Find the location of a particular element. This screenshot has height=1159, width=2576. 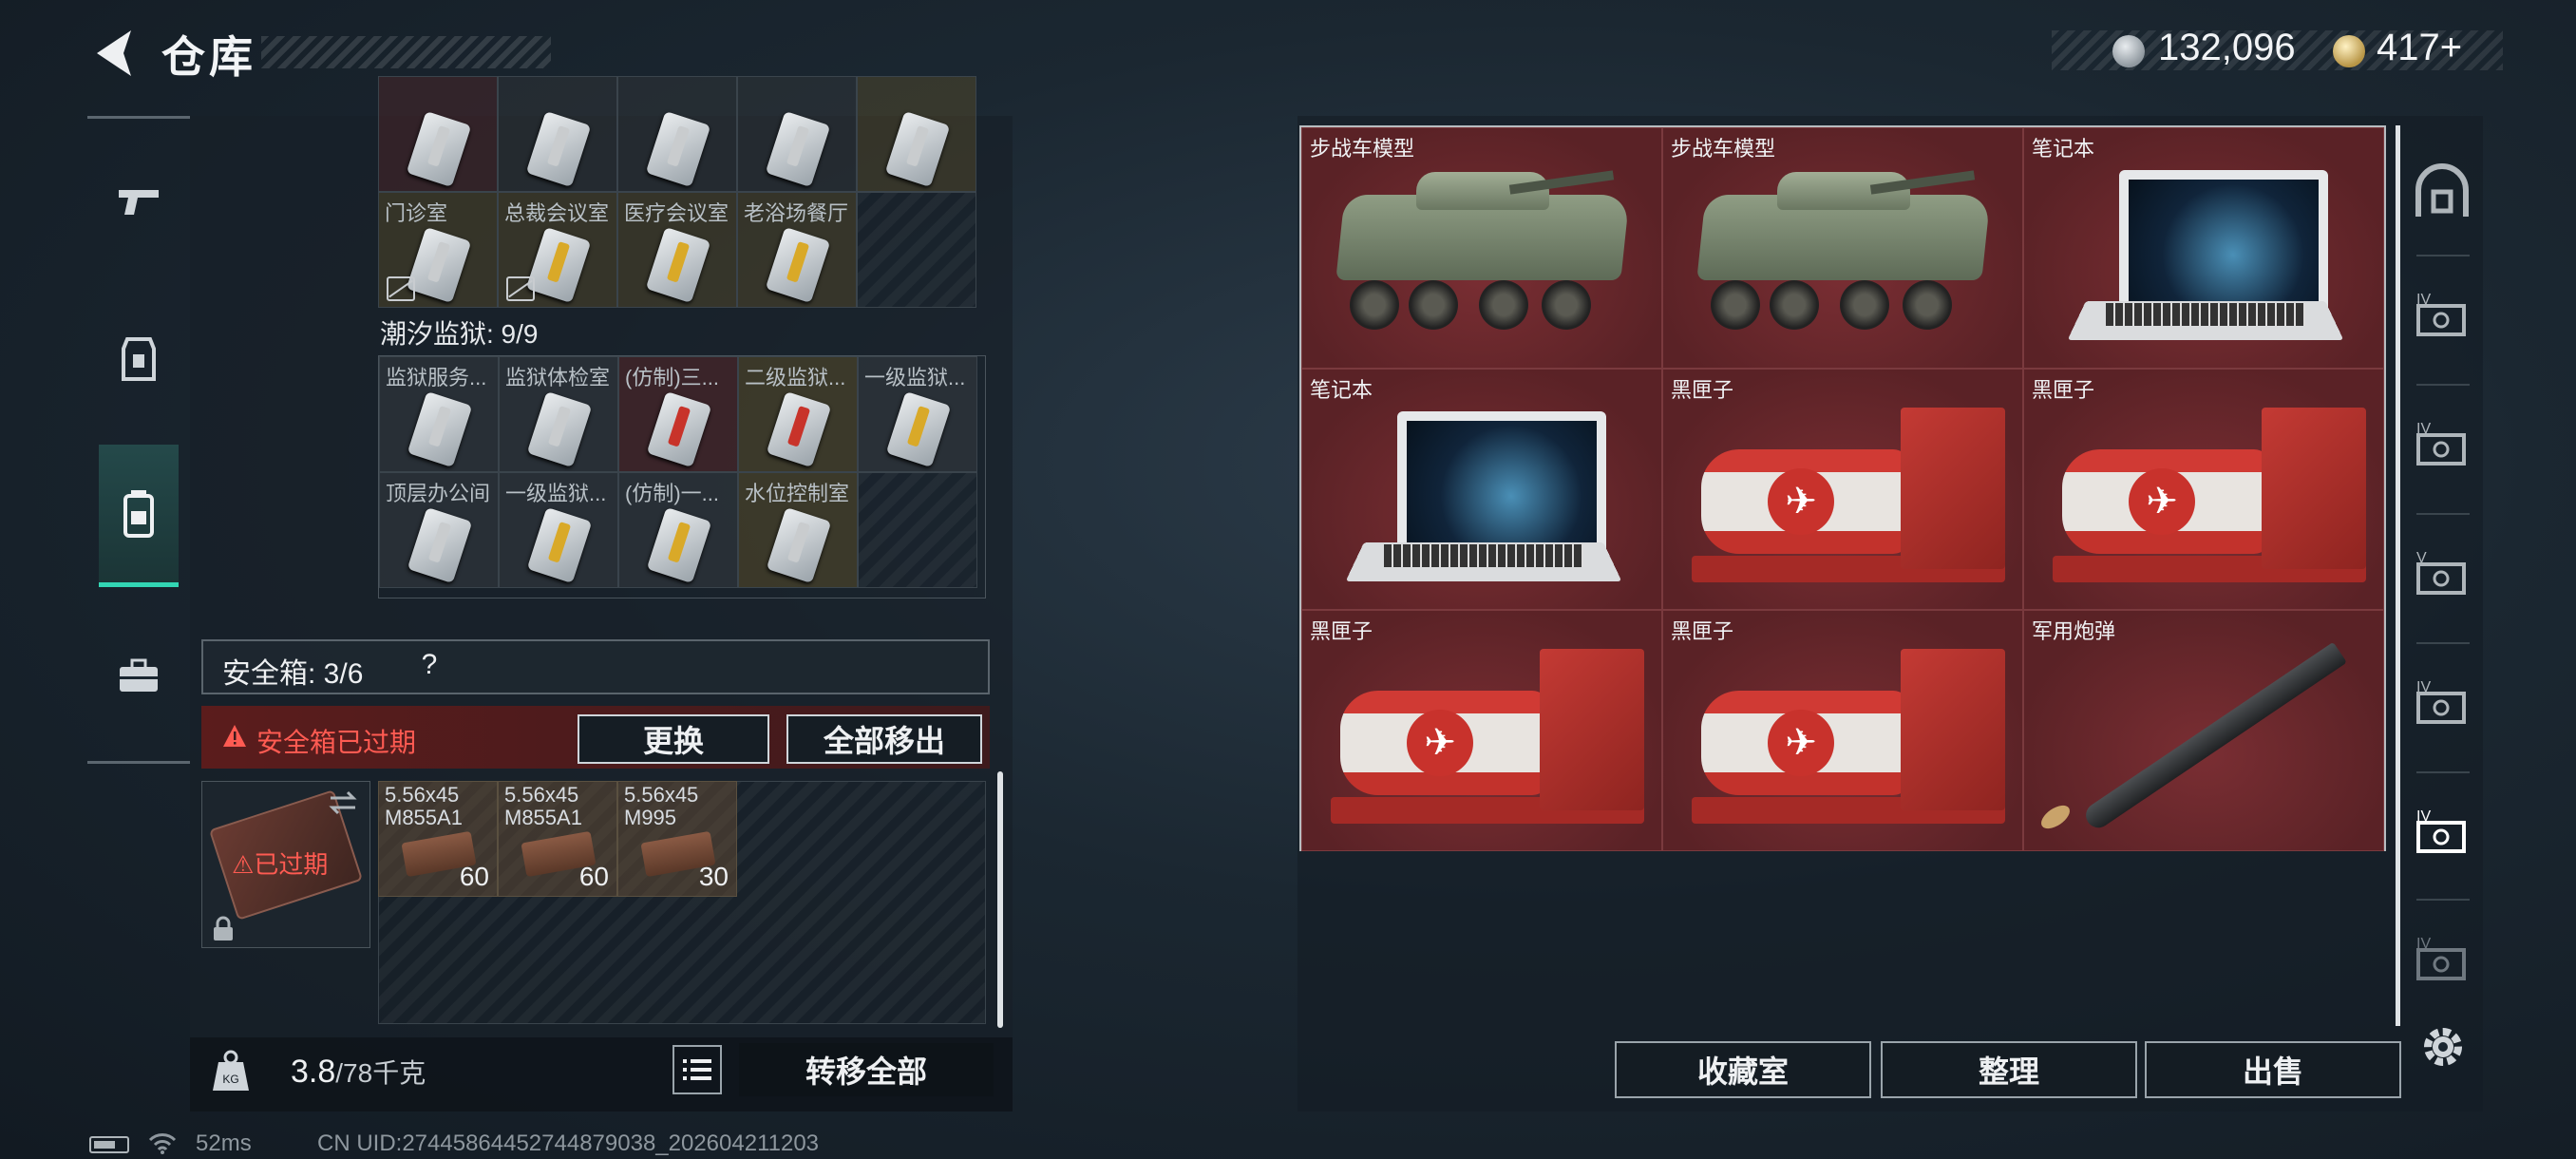

keycard-row-partial is located at coordinates (682, 134).